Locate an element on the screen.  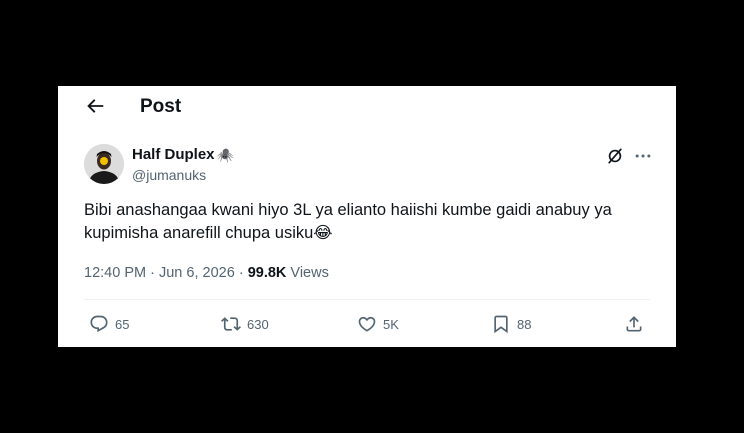
author-handle: @jumanuks is located at coordinates (169, 175).